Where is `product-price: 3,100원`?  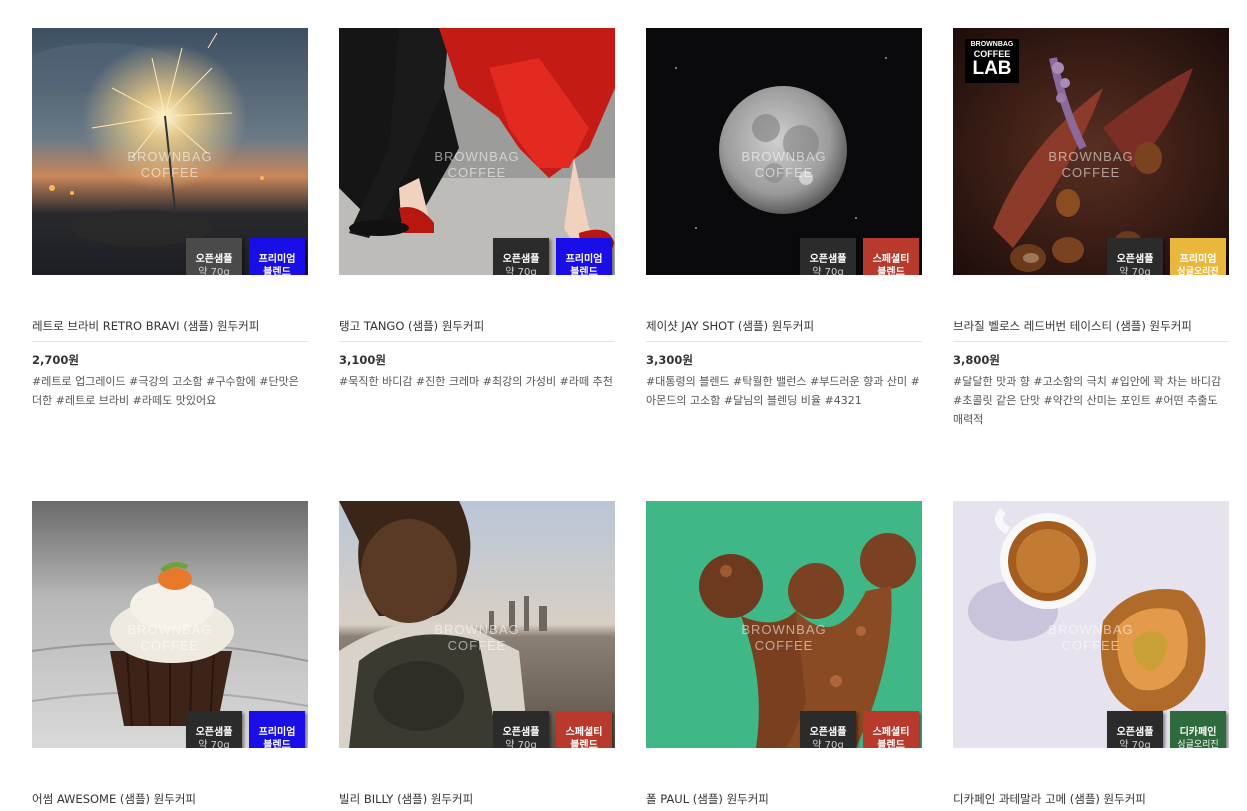 product-price: 3,100원 is located at coordinates (362, 360).